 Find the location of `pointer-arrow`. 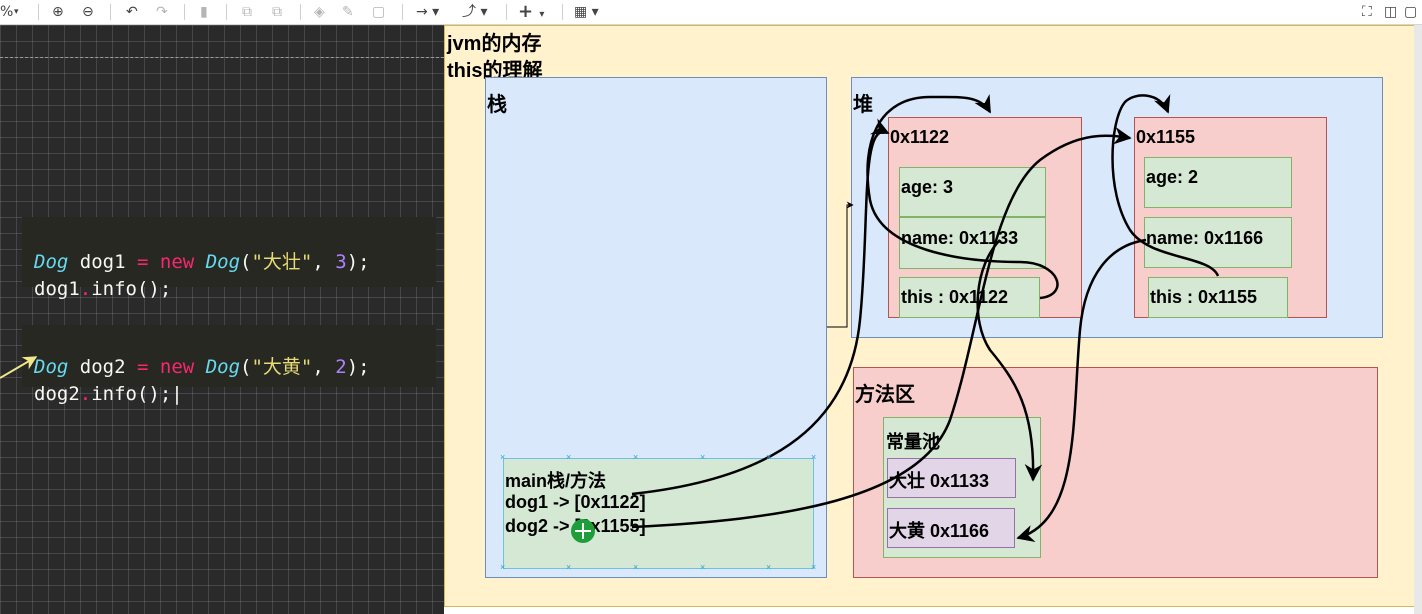

pointer-arrow is located at coordinates (19, 367).